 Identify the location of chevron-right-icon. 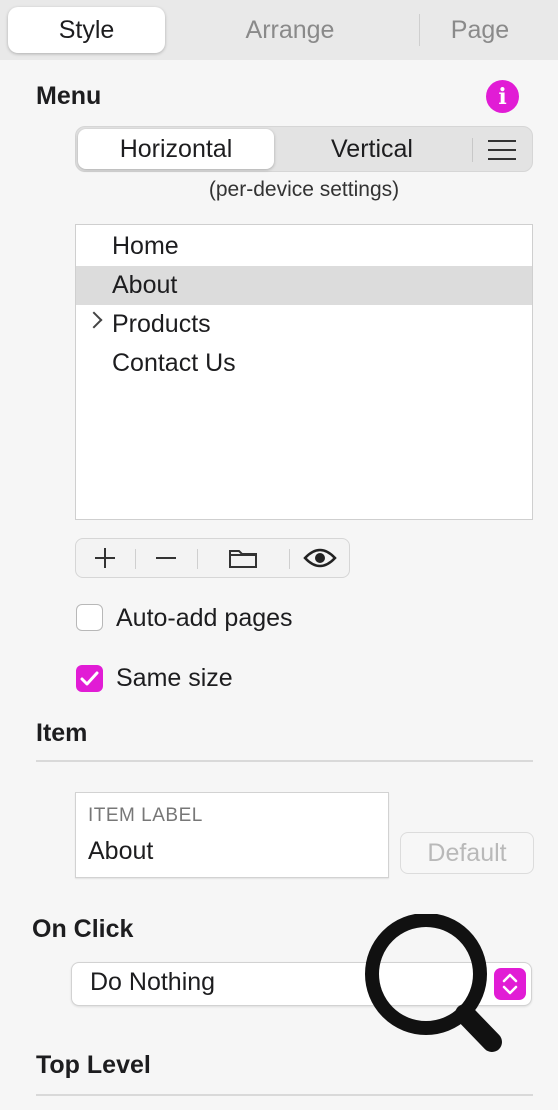
(94, 320).